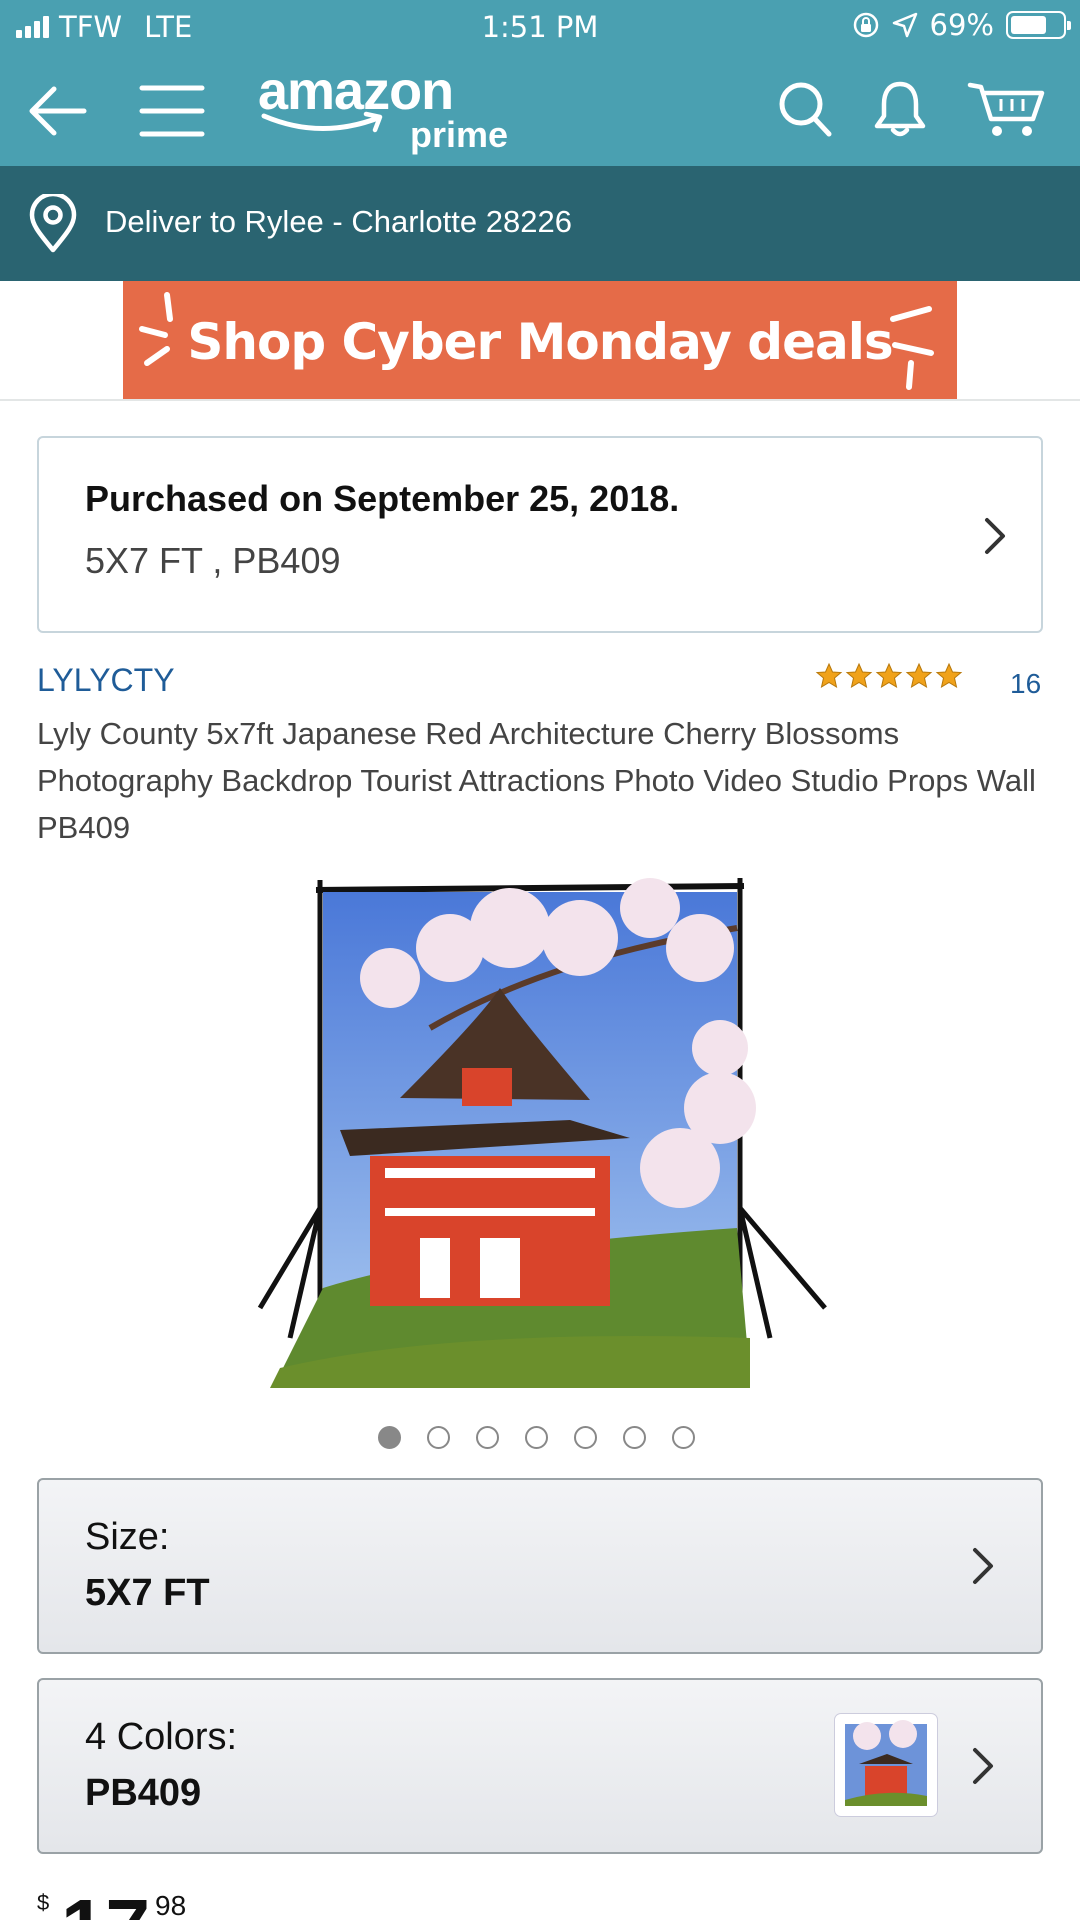 This screenshot has width=1080, height=1920. I want to click on search-button, so click(805, 109).